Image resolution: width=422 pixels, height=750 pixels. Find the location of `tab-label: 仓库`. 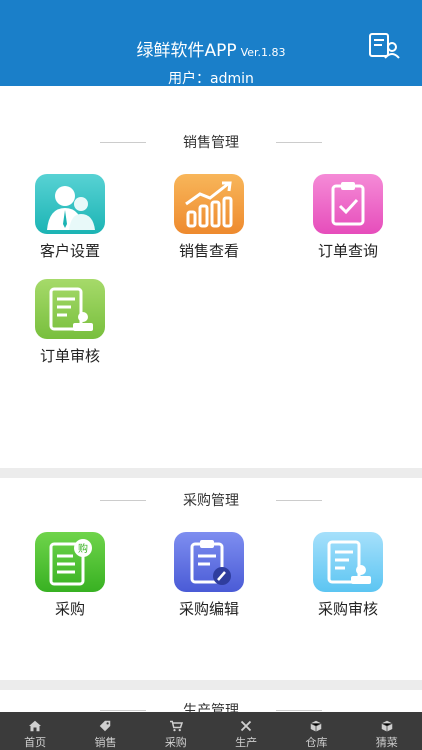

tab-label: 仓库 is located at coordinates (316, 742).